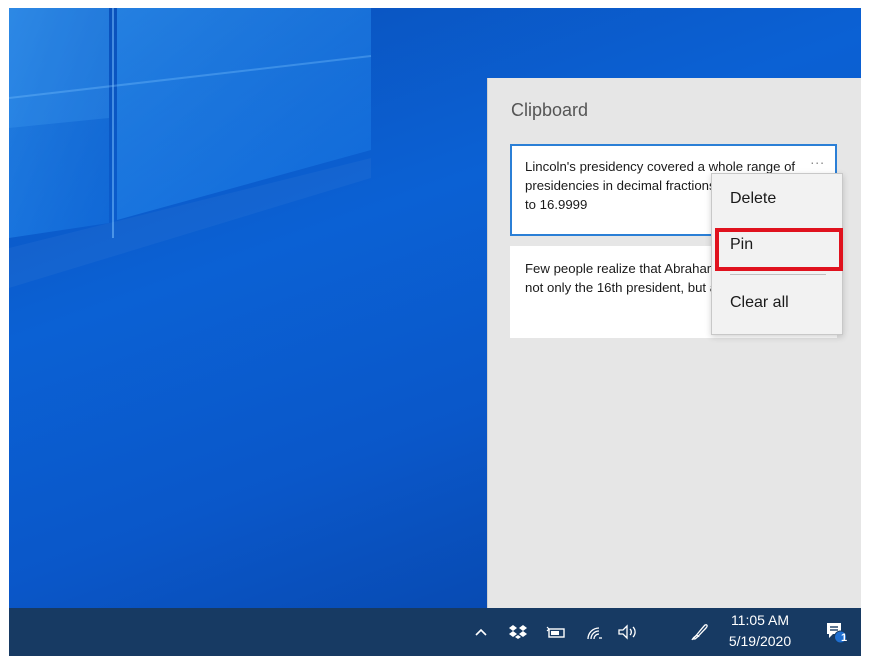 Image resolution: width=870 pixels, height=656 pixels. What do you see at coordinates (481, 632) in the screenshot?
I see `chevron-up-icon` at bounding box center [481, 632].